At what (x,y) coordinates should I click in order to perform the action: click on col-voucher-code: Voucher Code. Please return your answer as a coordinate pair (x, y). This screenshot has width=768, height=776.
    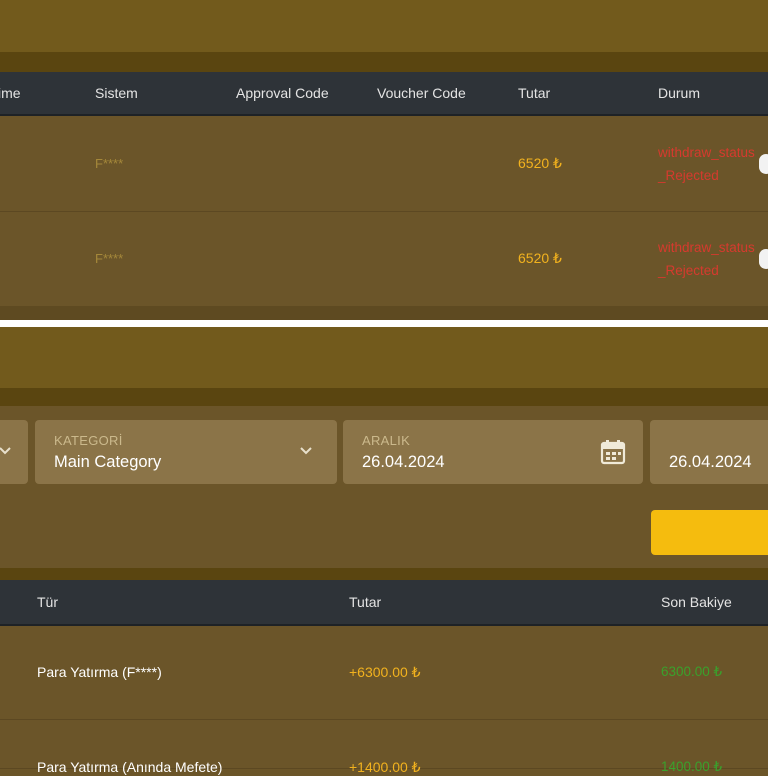
    Looking at the image, I should click on (421, 93).